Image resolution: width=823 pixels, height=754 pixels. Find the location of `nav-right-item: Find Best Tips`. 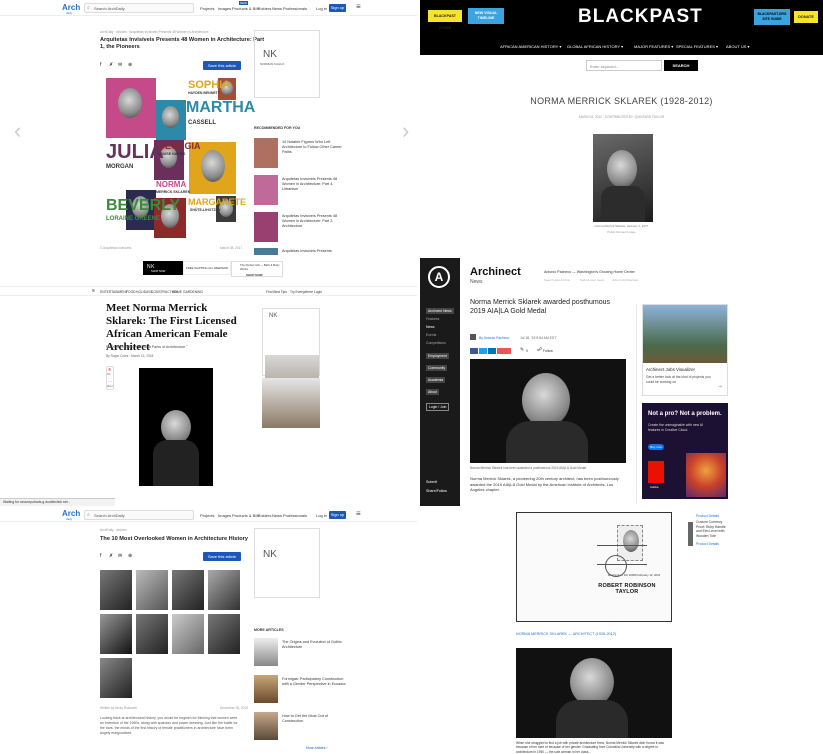

nav-right-item: Find Best Tips is located at coordinates (276, 292).